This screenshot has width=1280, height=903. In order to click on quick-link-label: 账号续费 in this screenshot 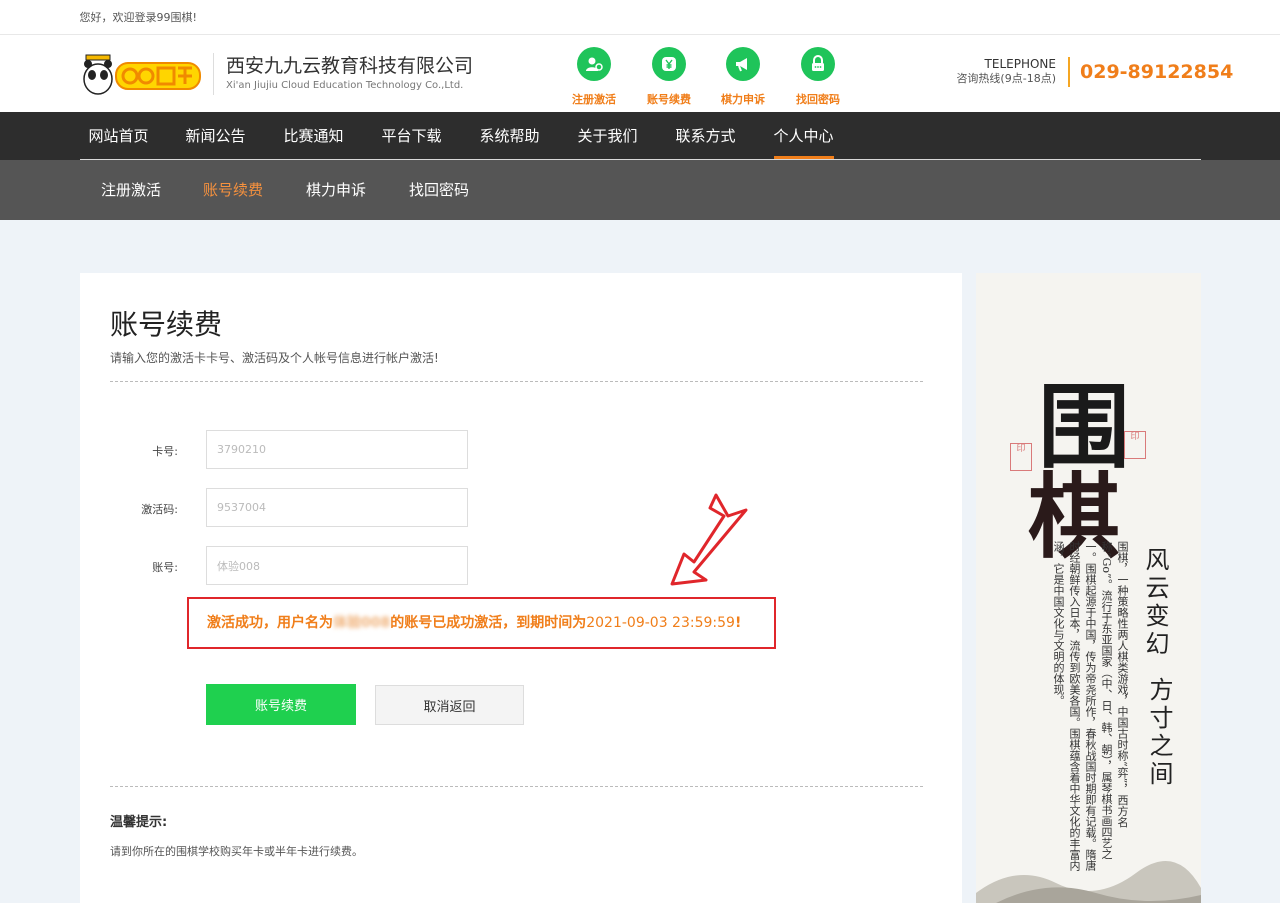, I will do `click(669, 99)`.